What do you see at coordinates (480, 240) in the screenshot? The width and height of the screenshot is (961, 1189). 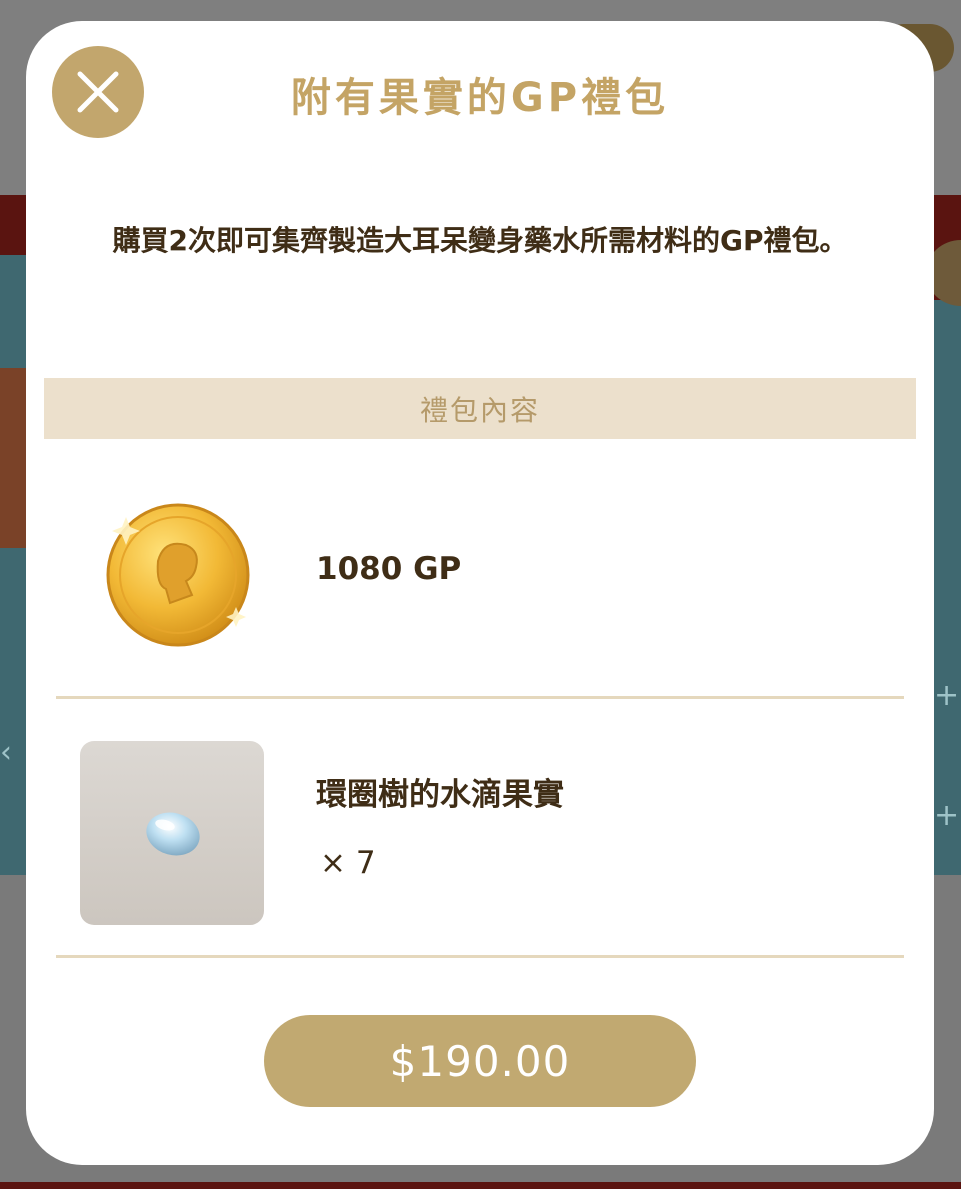 I see `modal-description: 購買2次即可集齊製造大耳呆變身藥水所需材料的GP禮包。` at bounding box center [480, 240].